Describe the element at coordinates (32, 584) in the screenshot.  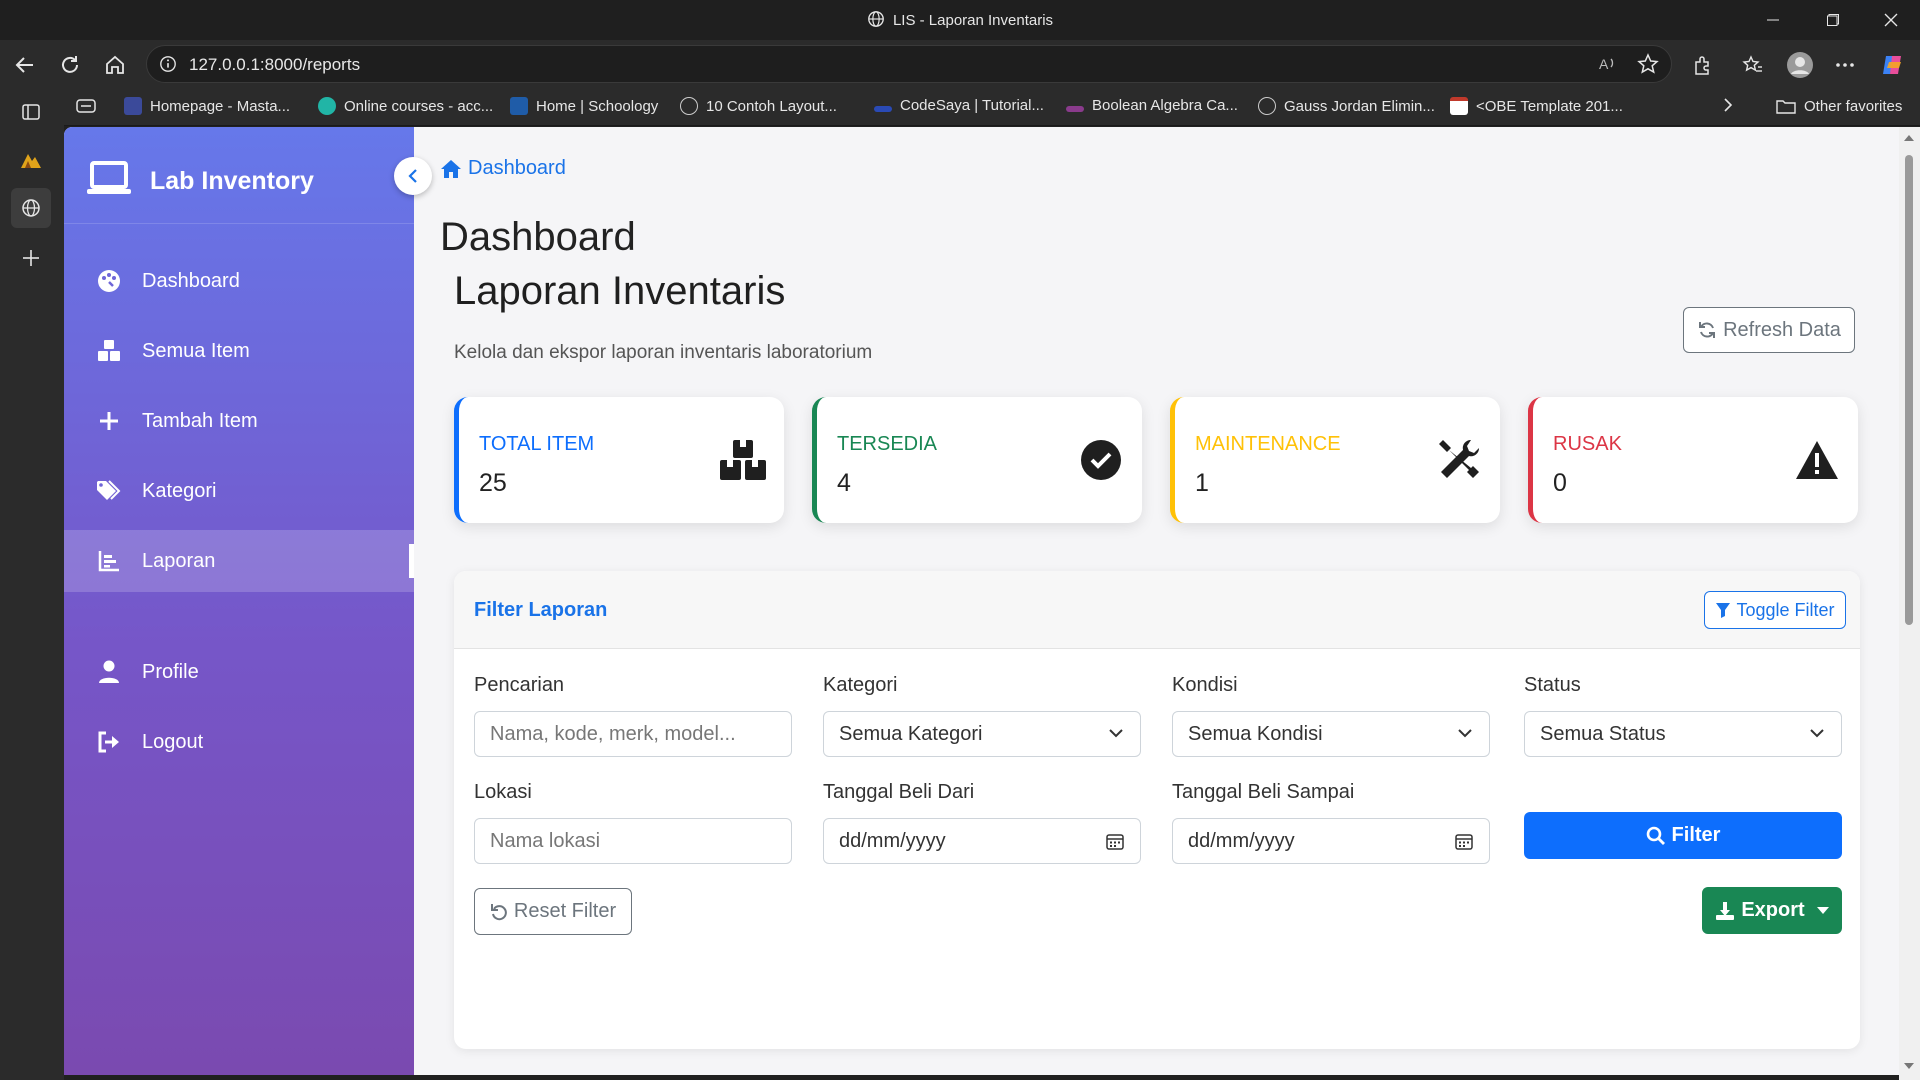
I see `vertical-tabs` at that location.